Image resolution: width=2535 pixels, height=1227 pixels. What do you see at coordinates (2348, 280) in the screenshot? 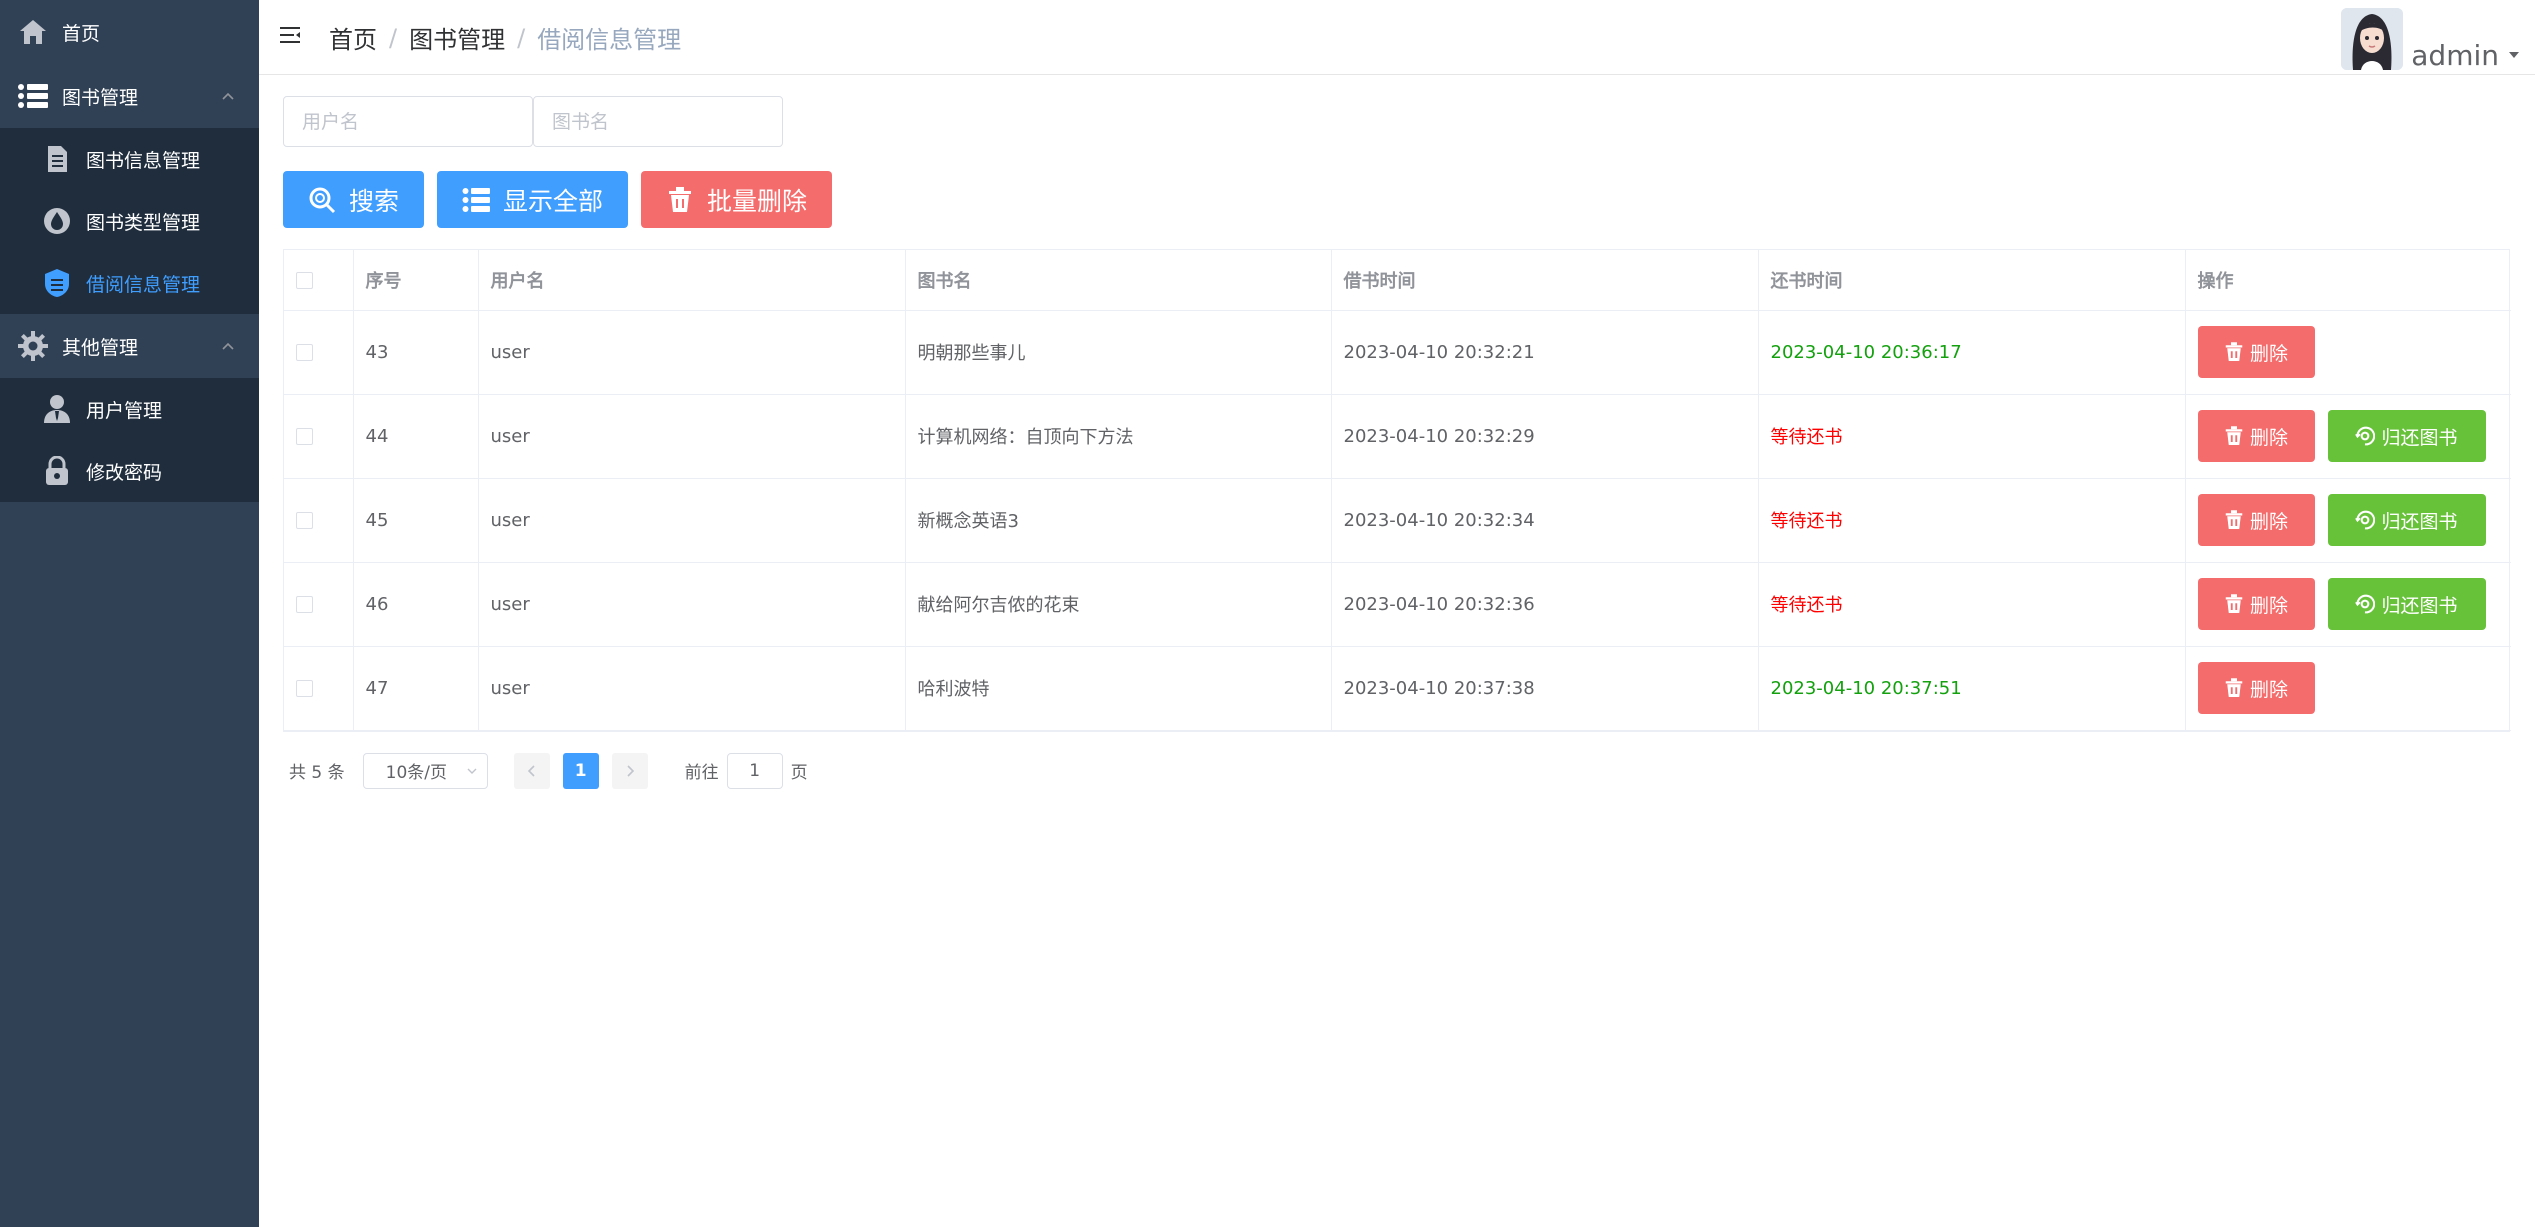
I see `column-header-actions: 操作` at bounding box center [2348, 280].